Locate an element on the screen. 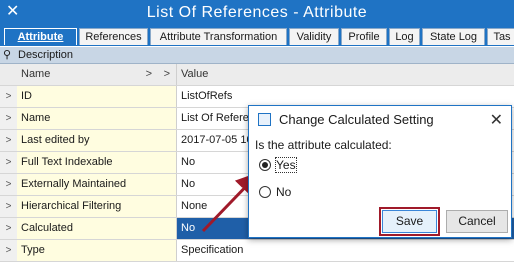 The height and width of the screenshot is (265, 514). title-bar: ✕ List Of References - Attribute is located at coordinates (257, 13).